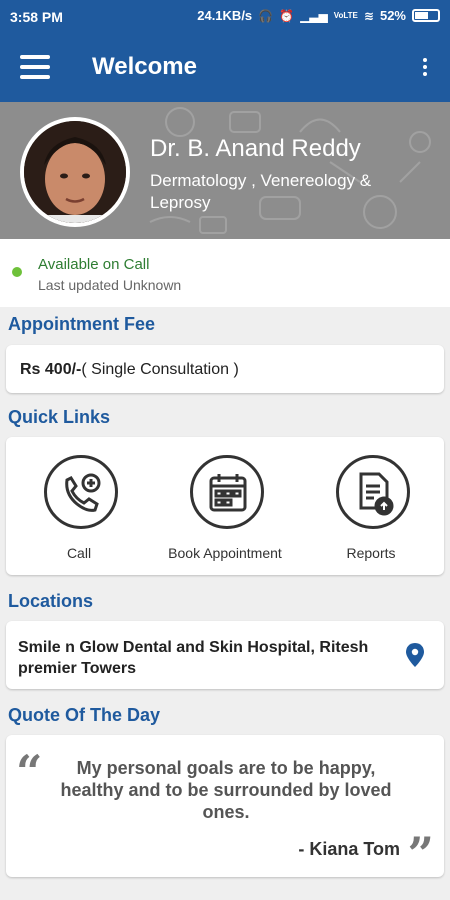 The height and width of the screenshot is (900, 450). Describe the element at coordinates (425, 69) in the screenshot. I see `more-vert-icon` at that location.